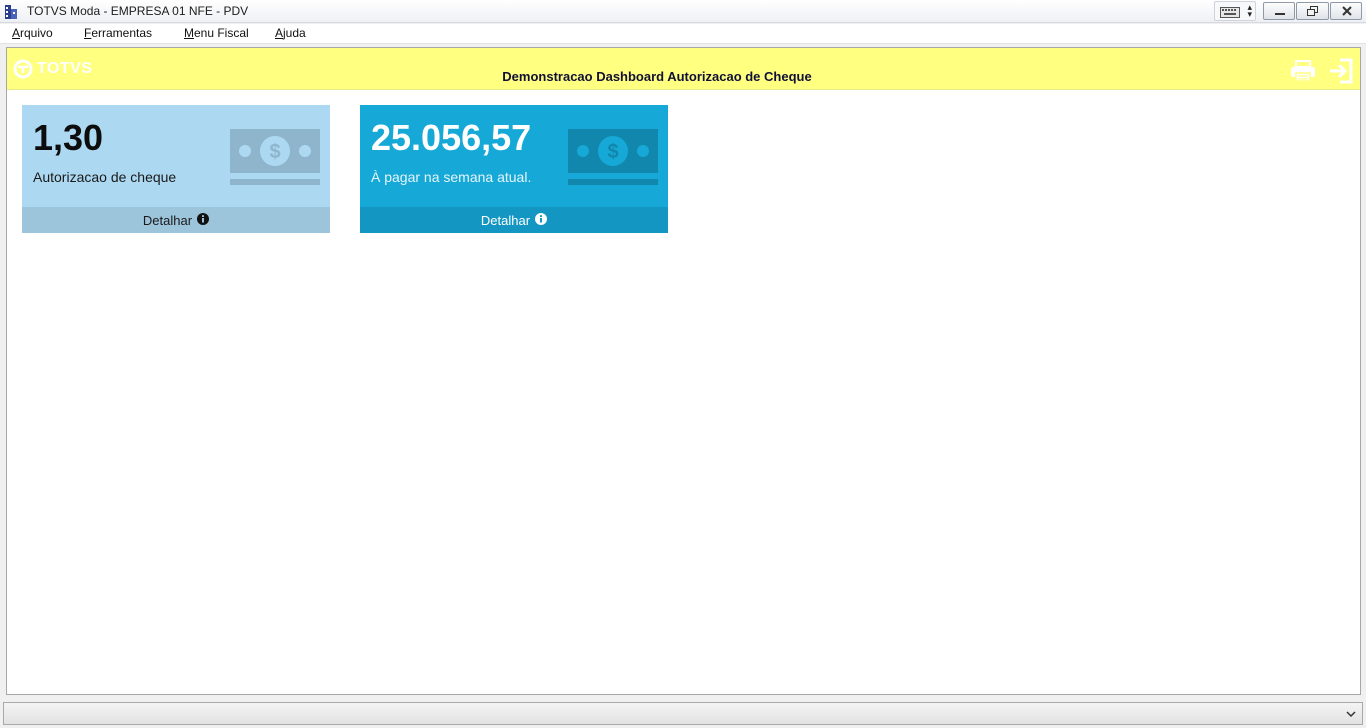 The width and height of the screenshot is (1366, 728). What do you see at coordinates (290, 33) in the screenshot?
I see `menu-ajuda: Ajuda` at bounding box center [290, 33].